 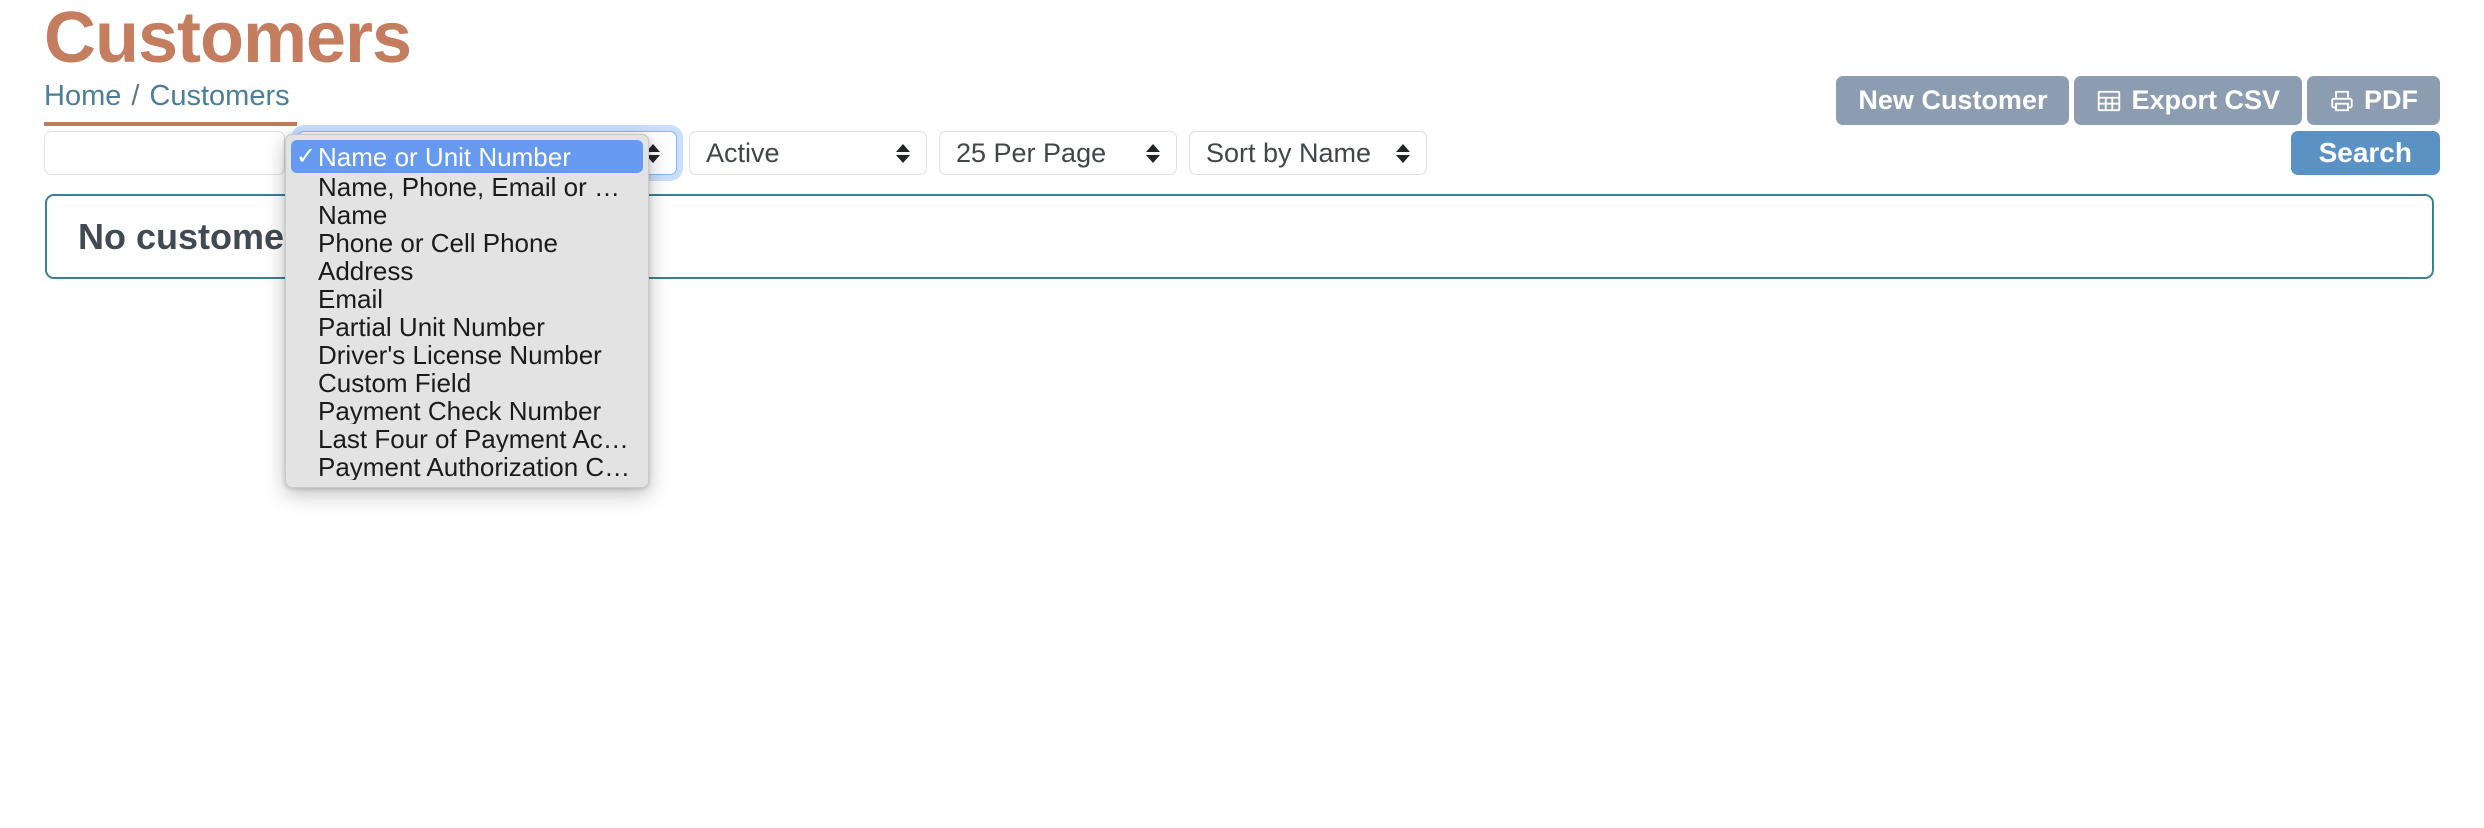 I want to click on printer-icon, so click(x=2342, y=101).